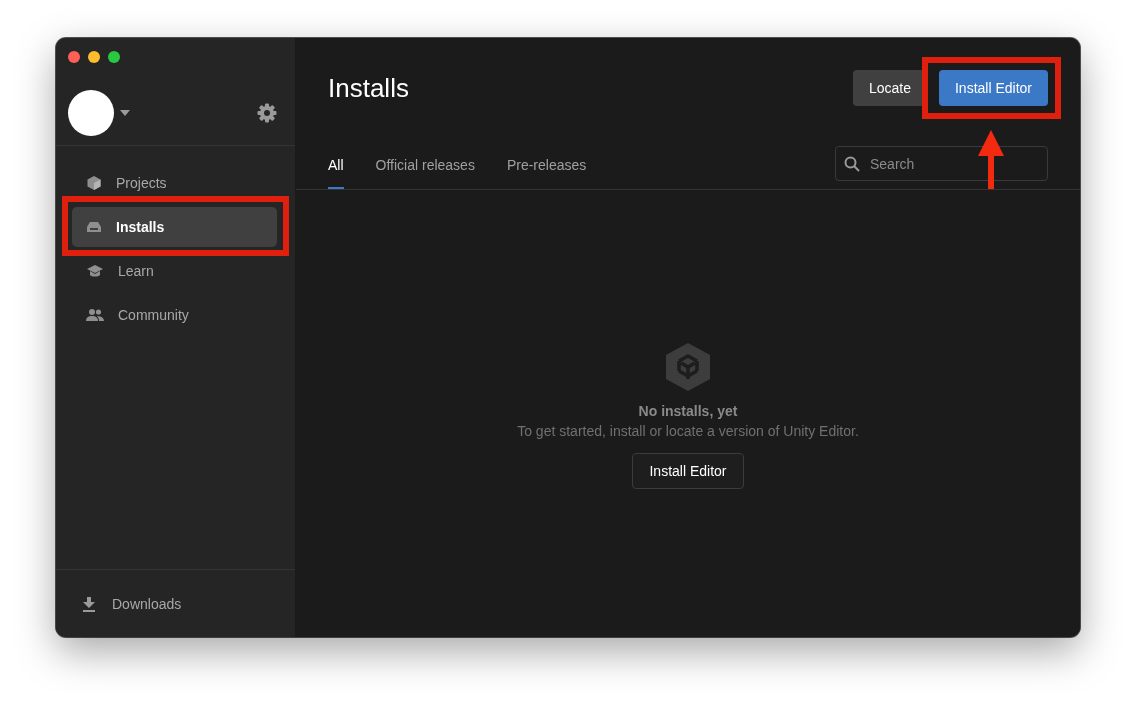  What do you see at coordinates (95, 271) in the screenshot?
I see `graduation-cap-icon` at bounding box center [95, 271].